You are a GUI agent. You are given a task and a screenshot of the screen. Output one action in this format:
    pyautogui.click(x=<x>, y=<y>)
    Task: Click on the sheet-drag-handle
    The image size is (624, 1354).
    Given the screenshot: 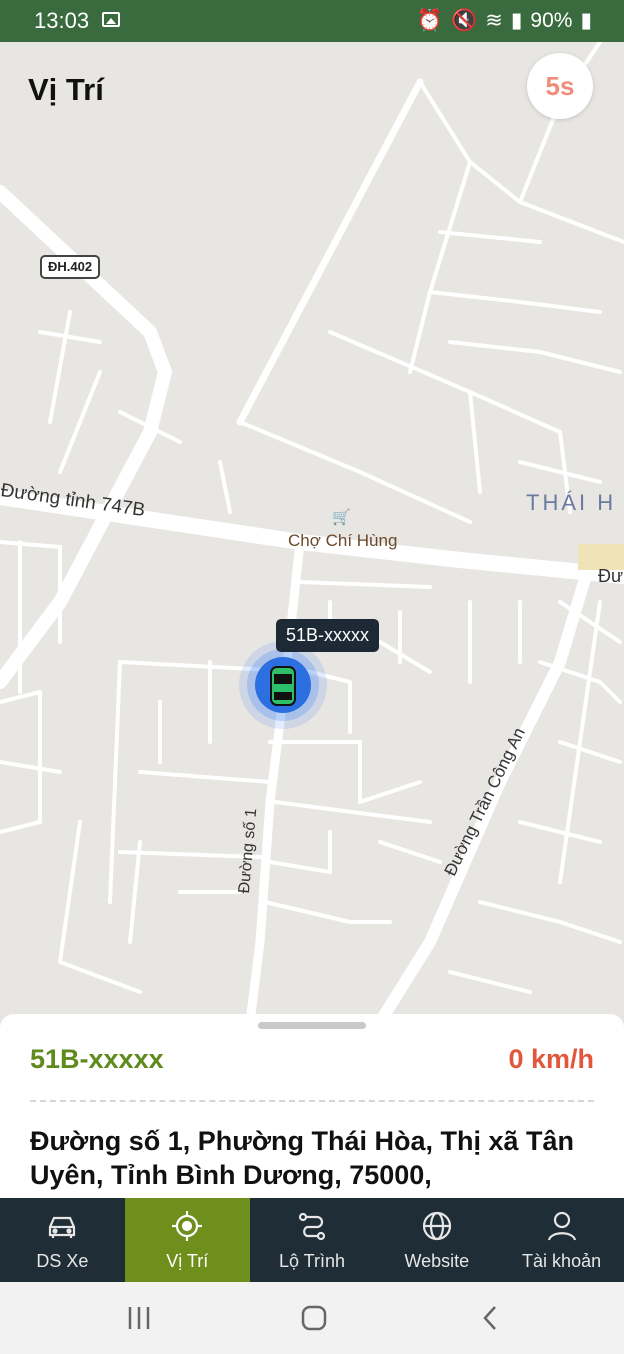 What is the action you would take?
    pyautogui.click(x=312, y=1025)
    